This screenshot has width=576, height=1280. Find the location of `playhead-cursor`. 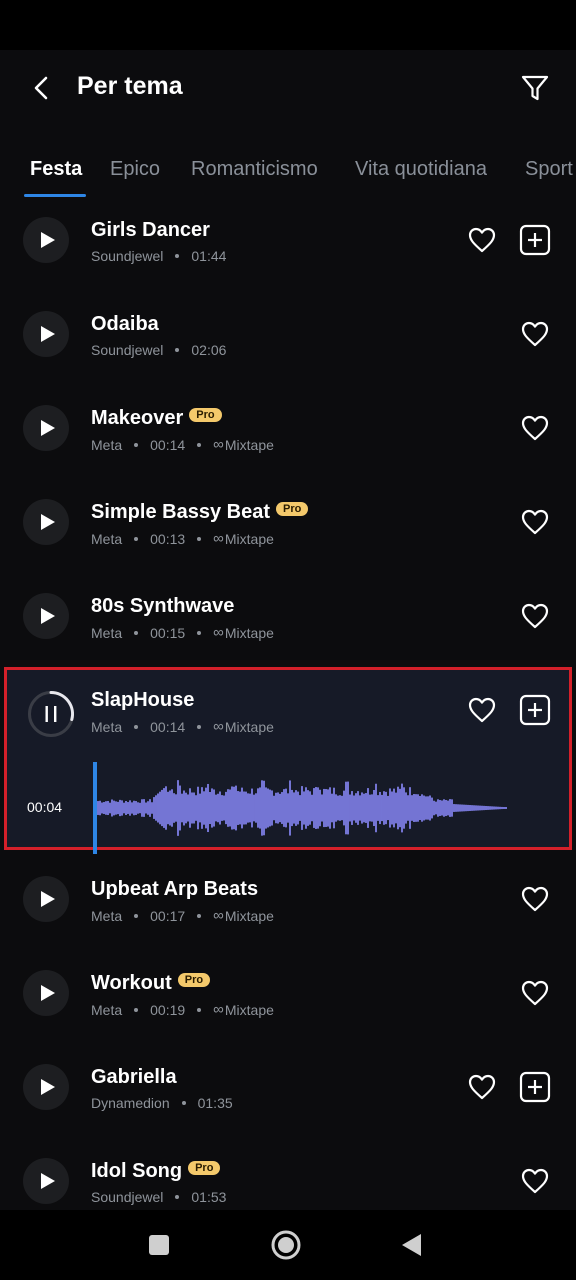

playhead-cursor is located at coordinates (95, 808).